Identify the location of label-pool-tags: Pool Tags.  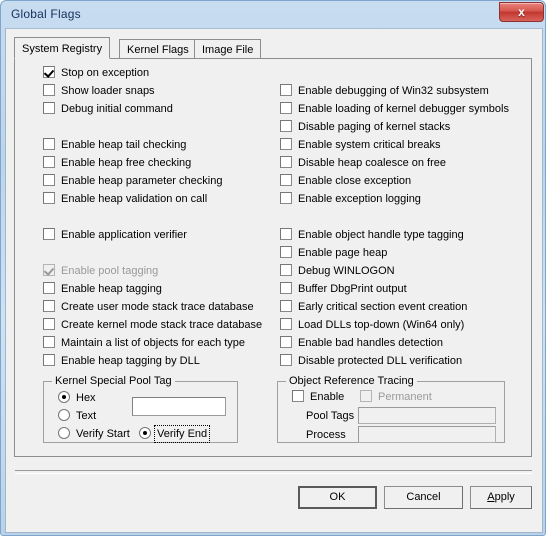
(330, 416).